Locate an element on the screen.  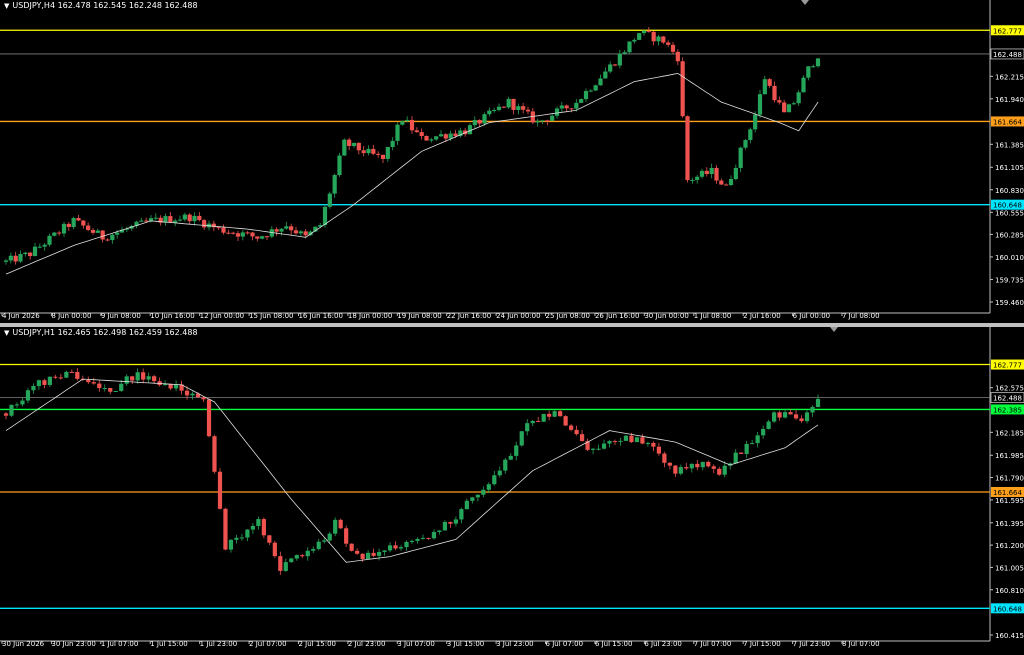
h1-price-tick-label: 161.595 is located at coordinates (1009, 501).